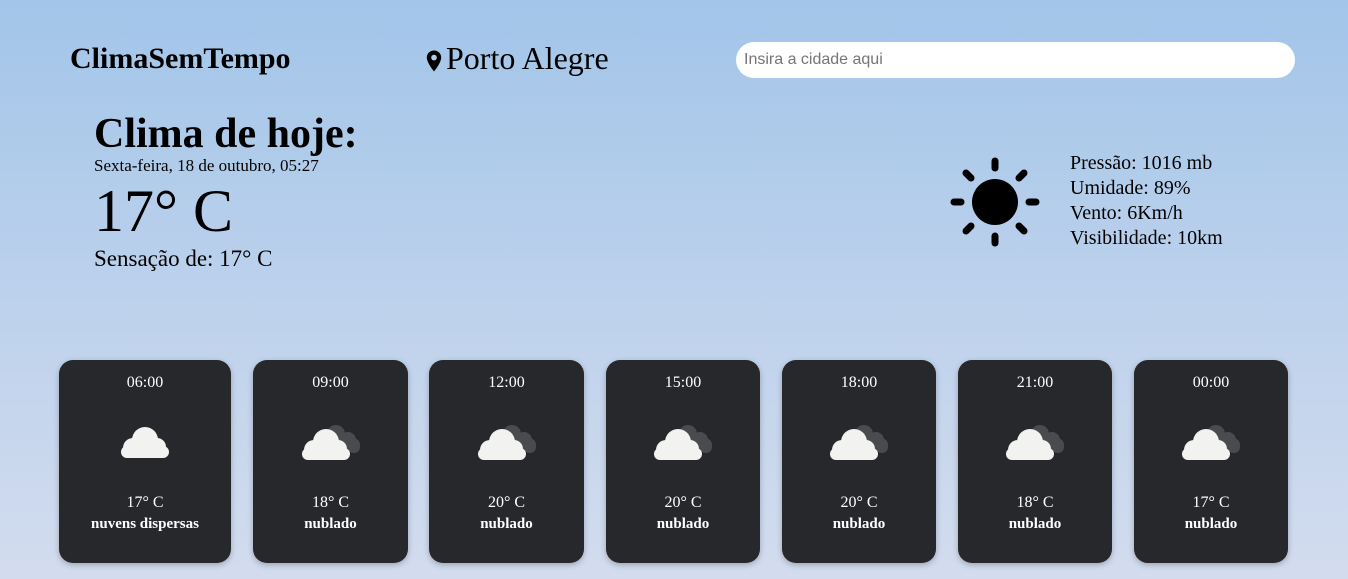 This screenshot has width=1348, height=579. What do you see at coordinates (164, 211) in the screenshot?
I see `today-temperature: 17° C` at bounding box center [164, 211].